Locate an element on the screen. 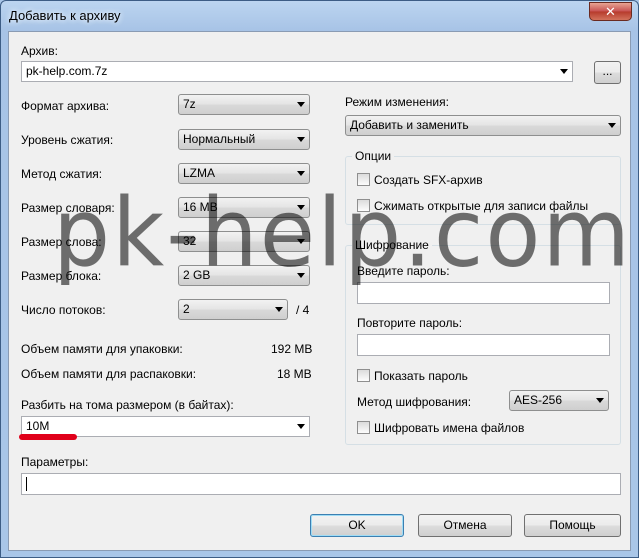 This screenshot has width=639, height=558. encrypt-filenames-checkbox: Шифровать имена файлов is located at coordinates (440, 428).